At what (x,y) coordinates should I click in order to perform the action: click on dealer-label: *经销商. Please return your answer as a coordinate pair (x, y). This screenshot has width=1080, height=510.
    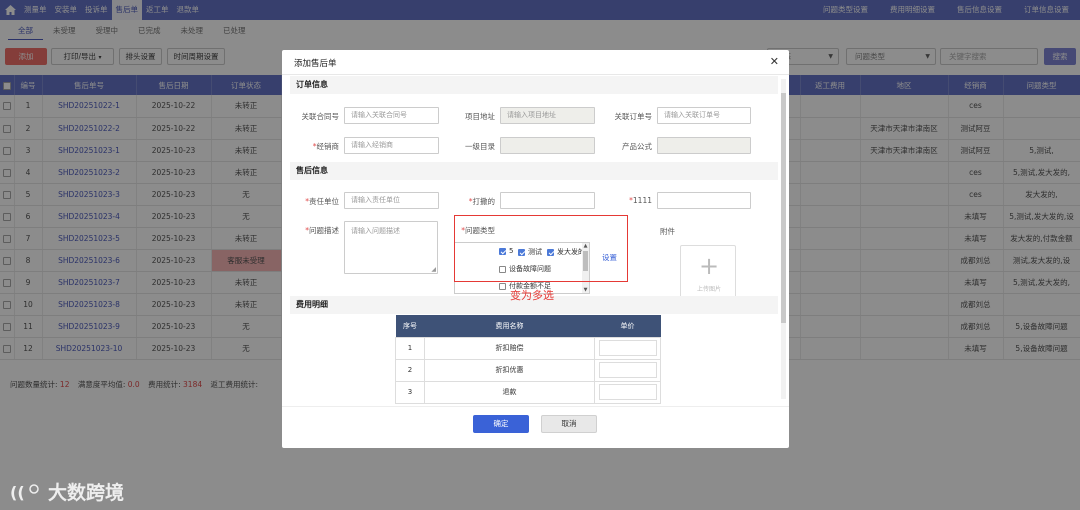
    Looking at the image, I should click on (326, 146).